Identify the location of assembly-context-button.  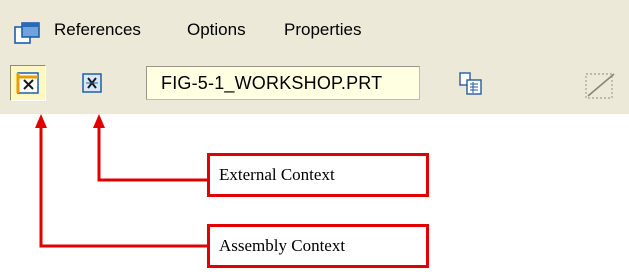
(28, 83).